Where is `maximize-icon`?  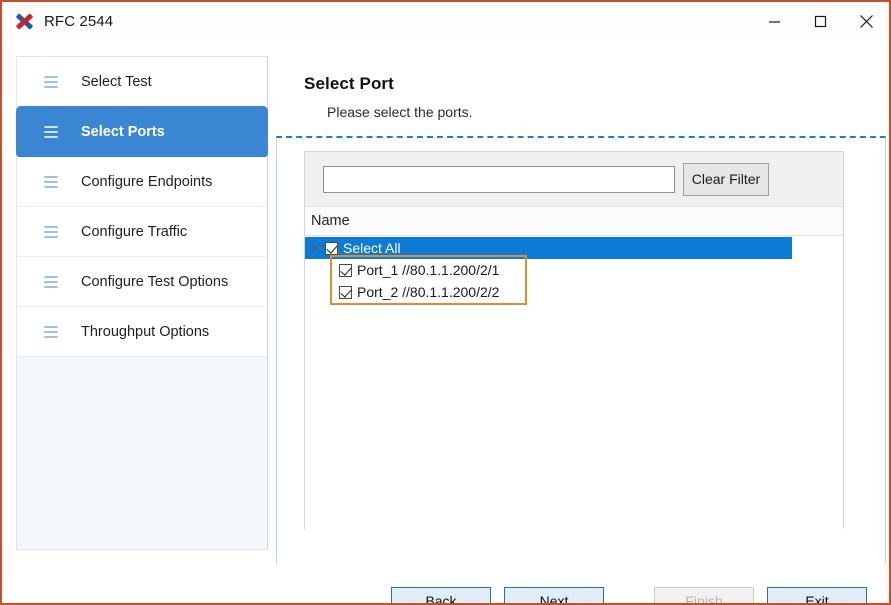
maximize-icon is located at coordinates (820, 21).